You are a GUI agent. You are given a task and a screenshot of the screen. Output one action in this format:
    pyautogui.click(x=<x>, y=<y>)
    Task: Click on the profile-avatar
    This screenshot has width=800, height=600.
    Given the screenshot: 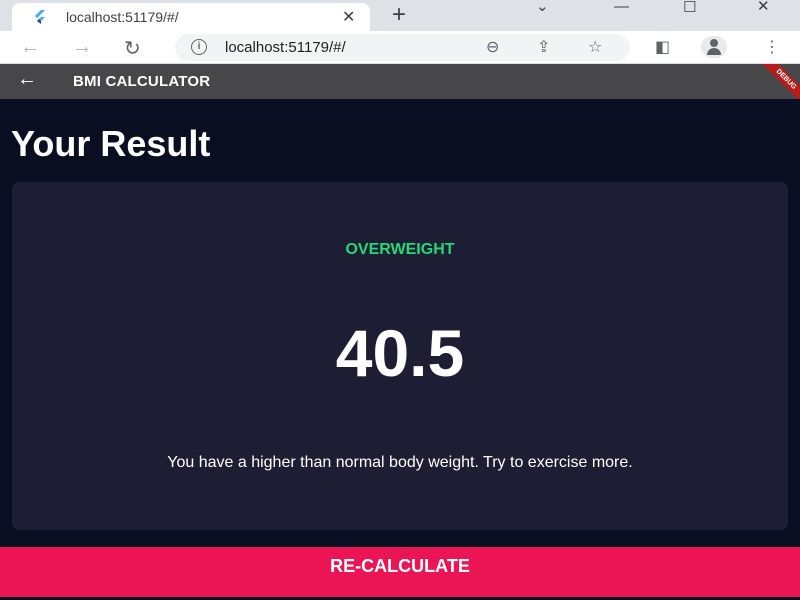 What is the action you would take?
    pyautogui.click(x=714, y=47)
    